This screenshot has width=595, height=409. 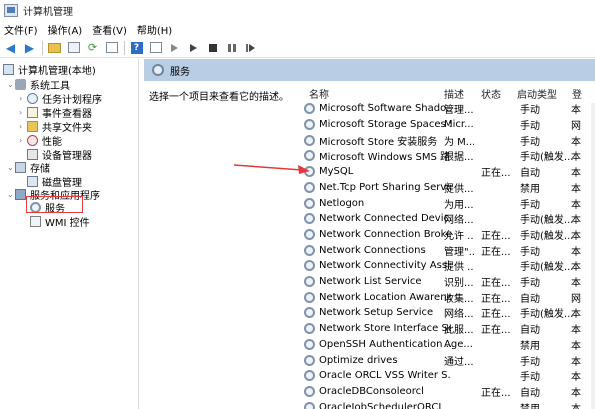 I want to click on service-row: Microsoft Windows SMS 路... 根据... 手动(触发... 本, so click(x=449, y=156).